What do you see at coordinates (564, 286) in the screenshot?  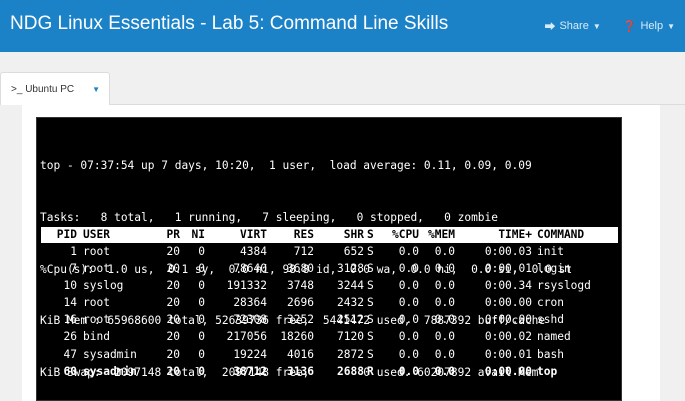 I see `cell-command: rsyslogd` at bounding box center [564, 286].